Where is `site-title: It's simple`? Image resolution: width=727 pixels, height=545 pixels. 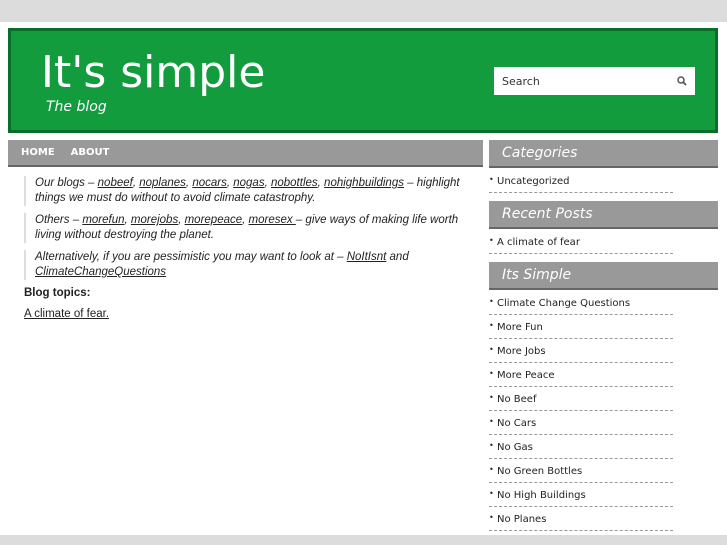 site-title: It's simple is located at coordinates (153, 72).